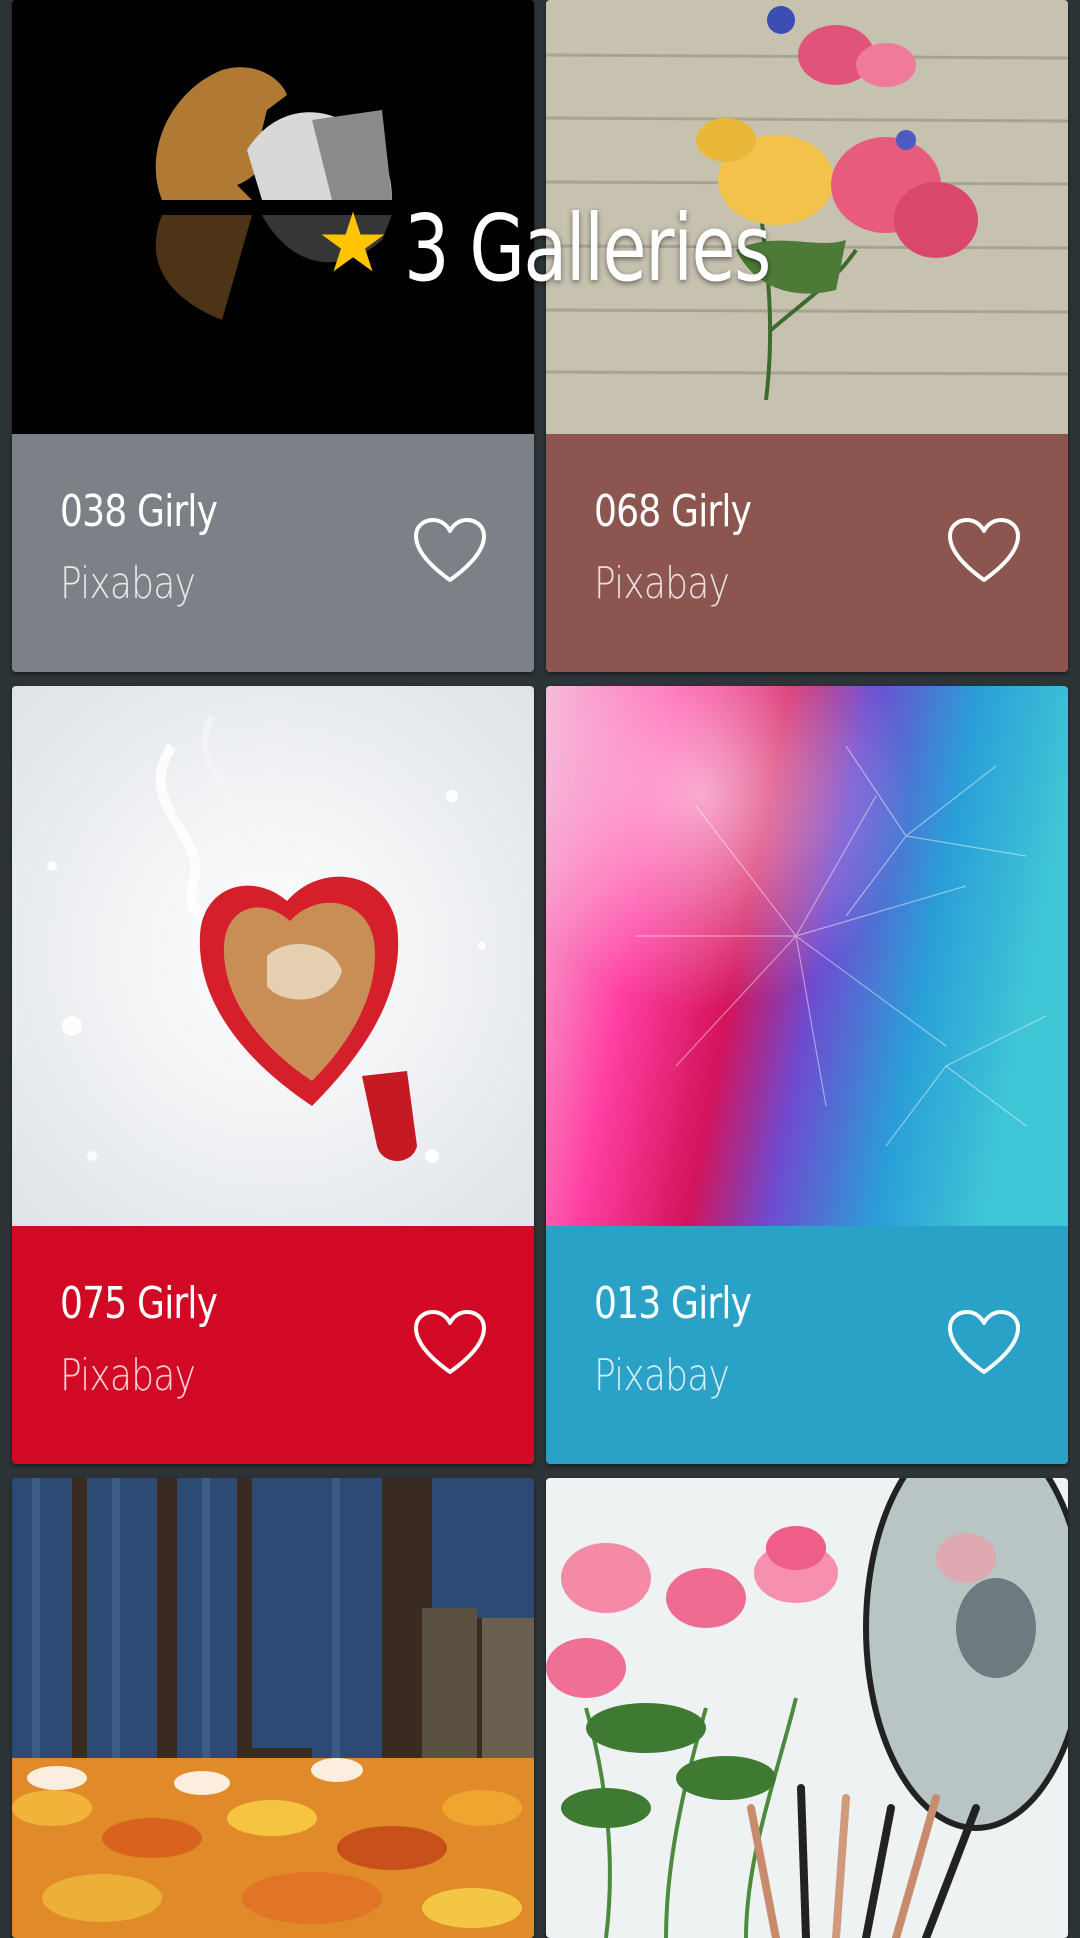 The image size is (1080, 1938). Describe the element at coordinates (273, 1345) in the screenshot. I see `card-info: 075 Girly Pixabay` at that location.